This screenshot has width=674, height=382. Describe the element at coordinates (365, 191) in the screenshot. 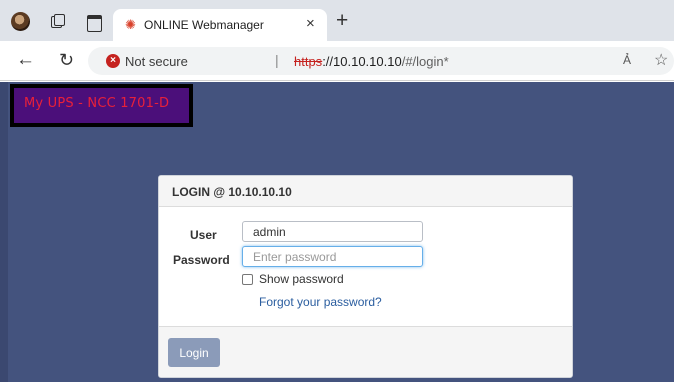

I see `login-header: LOGIN @ 10.10.10.10` at that location.